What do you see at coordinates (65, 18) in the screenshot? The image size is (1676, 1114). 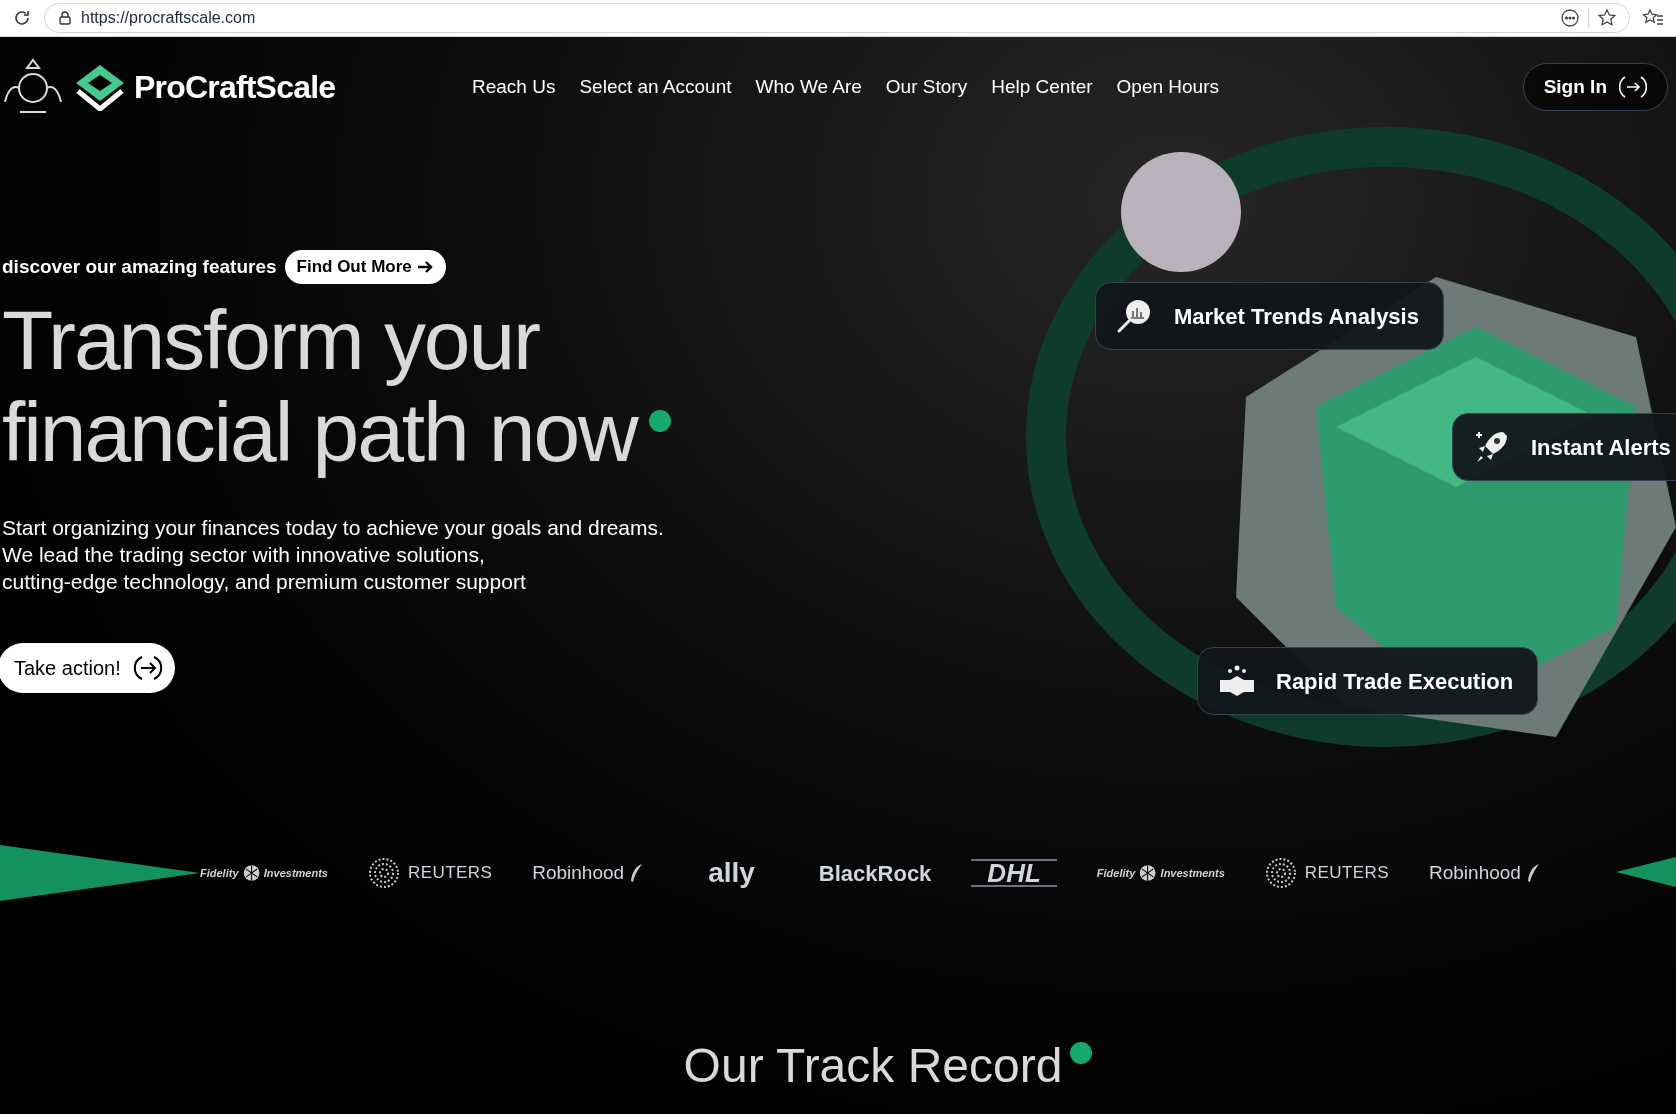 I see `lock-icon` at bounding box center [65, 18].